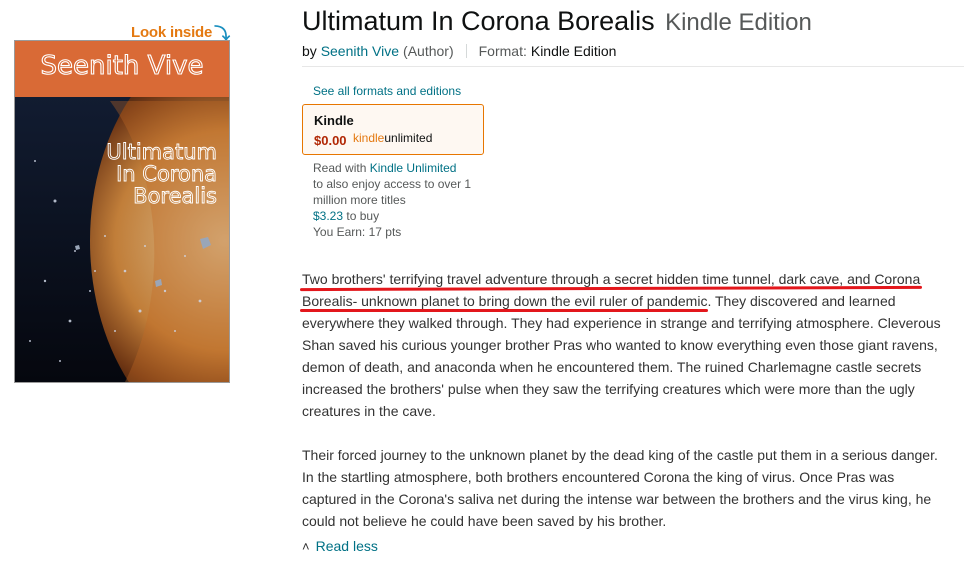 The image size is (964, 566). What do you see at coordinates (306, 546) in the screenshot?
I see `chevron-up-icon: ˄` at bounding box center [306, 546].